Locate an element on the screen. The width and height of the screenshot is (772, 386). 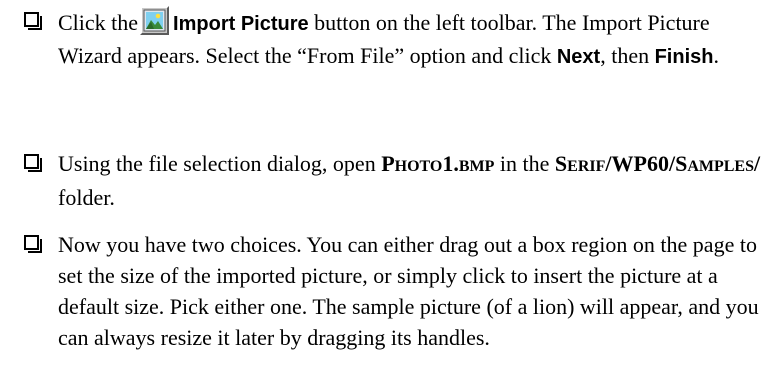
file-name-part: BMP is located at coordinates (476, 166).